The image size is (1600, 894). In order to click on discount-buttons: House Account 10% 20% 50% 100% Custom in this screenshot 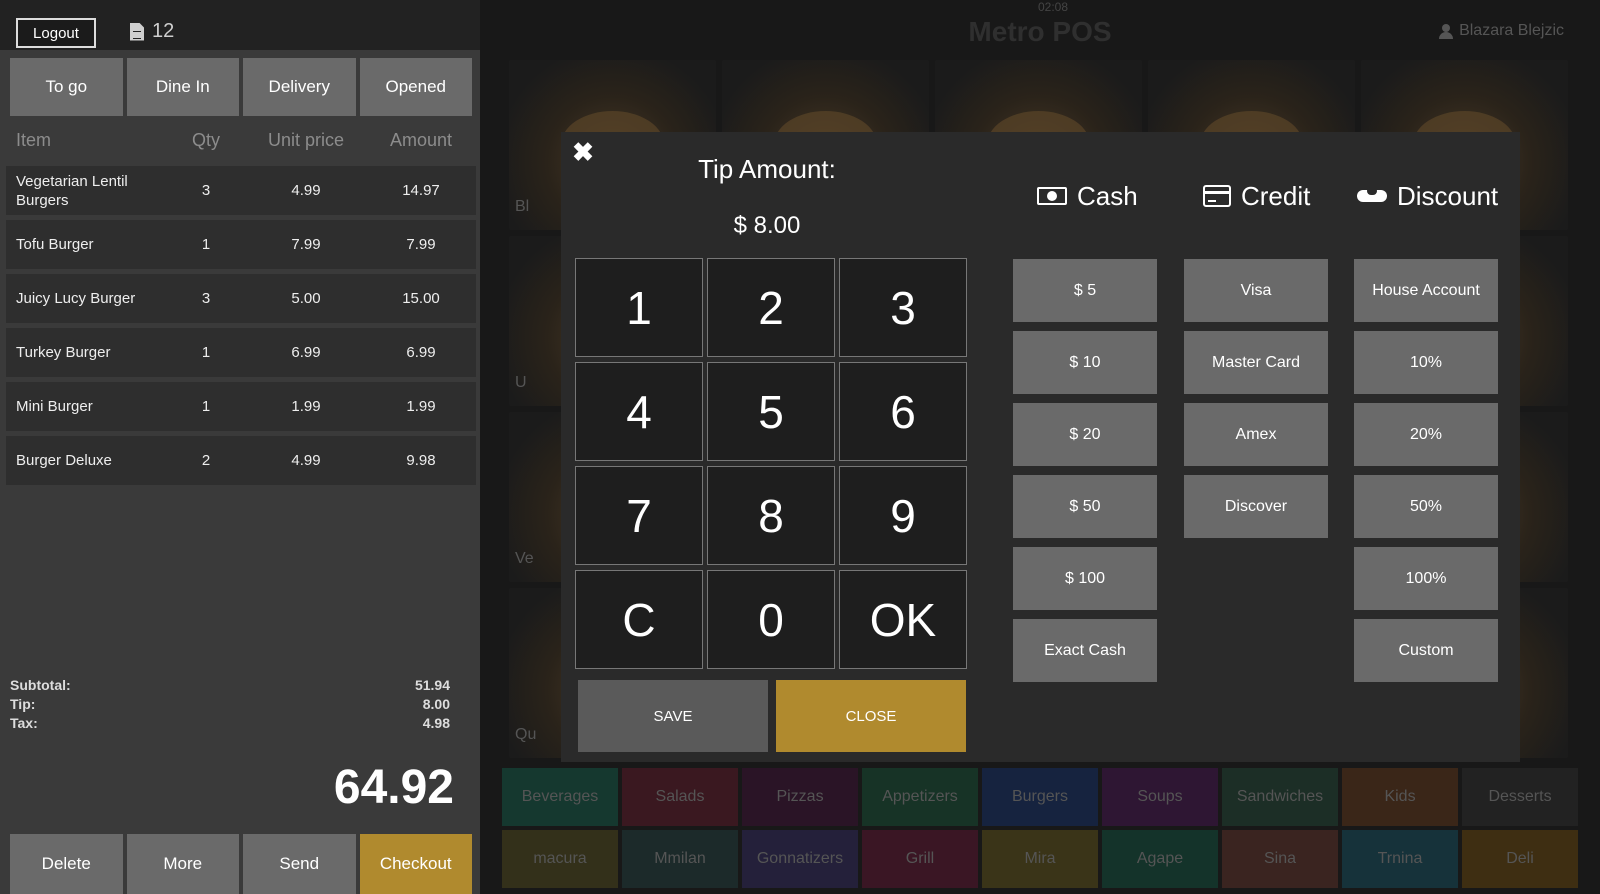, I will do `click(1426, 470)`.